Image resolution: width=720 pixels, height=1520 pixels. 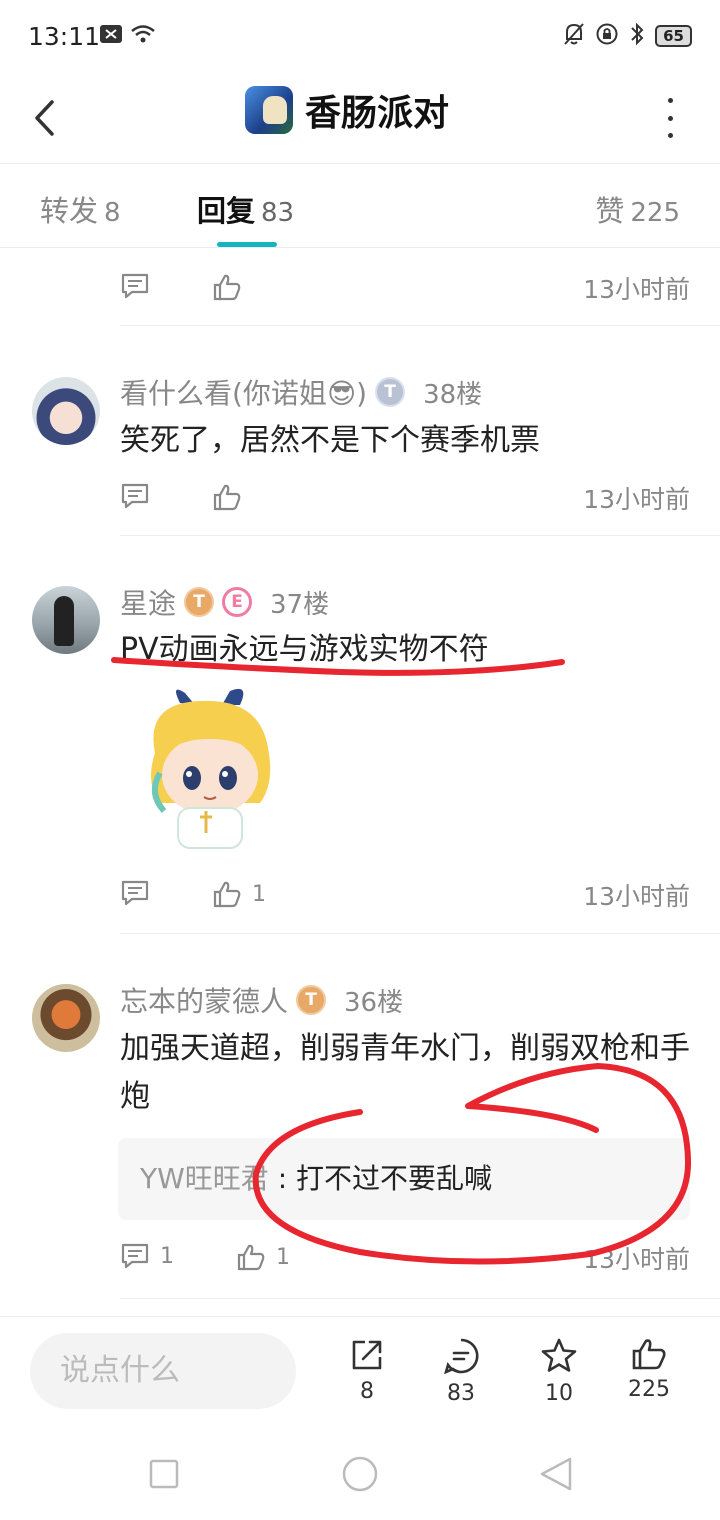 What do you see at coordinates (559, 1393) in the screenshot?
I see `favorite-count: 10` at bounding box center [559, 1393].